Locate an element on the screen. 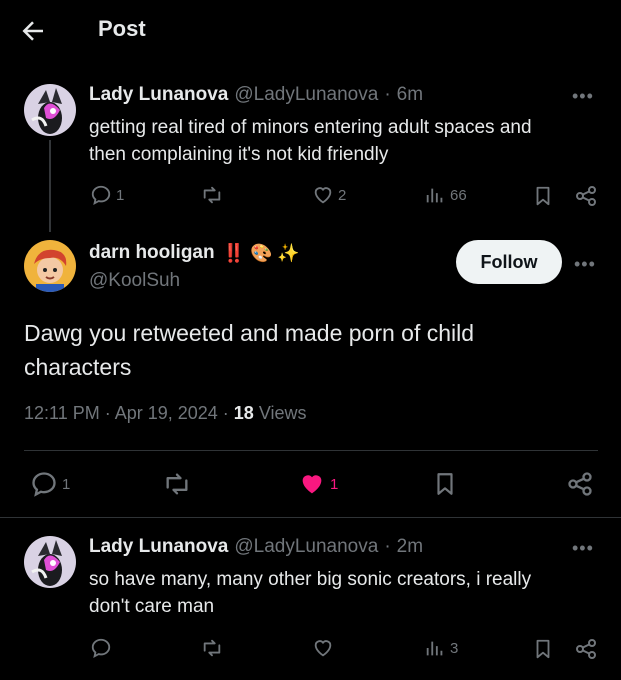 This screenshot has height=680, width=621. views-button: 3 is located at coordinates (441, 648).